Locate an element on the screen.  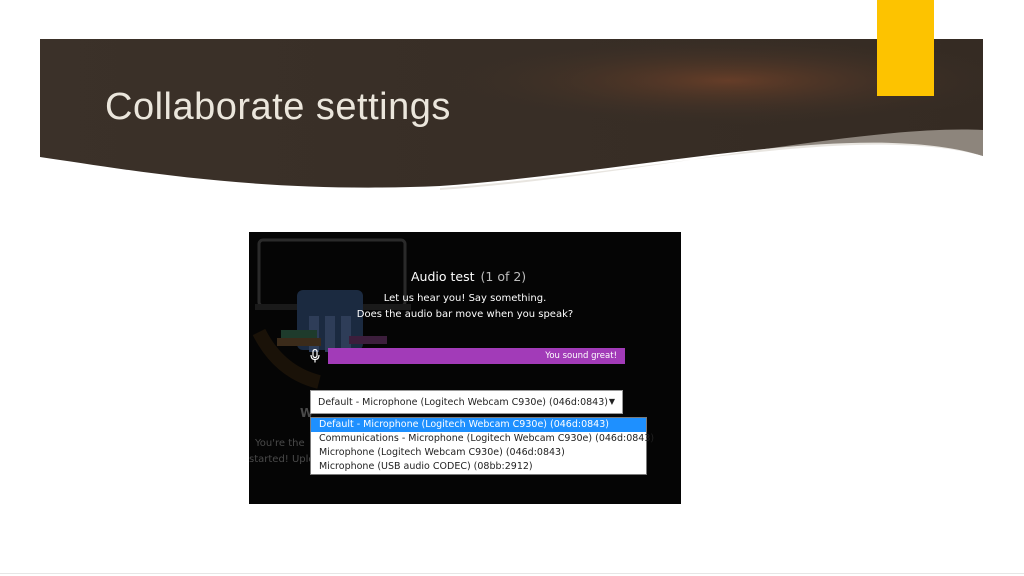
prompt-line-2: Does the audio bar move when you speak? is located at coordinates (465, 314).